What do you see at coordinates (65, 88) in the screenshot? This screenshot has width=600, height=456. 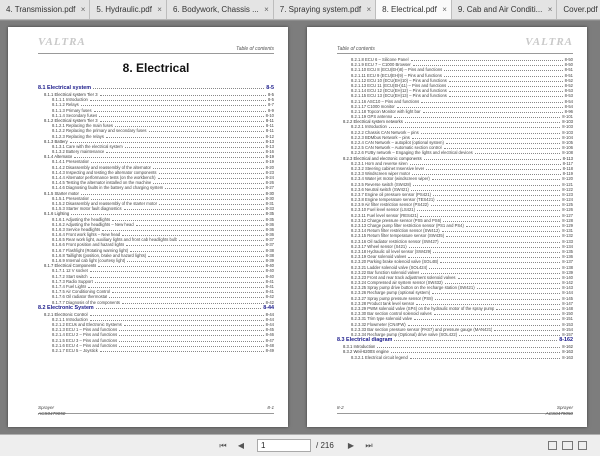 I see `toc-entry-label: 8.1 Electrical system` at bounding box center [65, 88].